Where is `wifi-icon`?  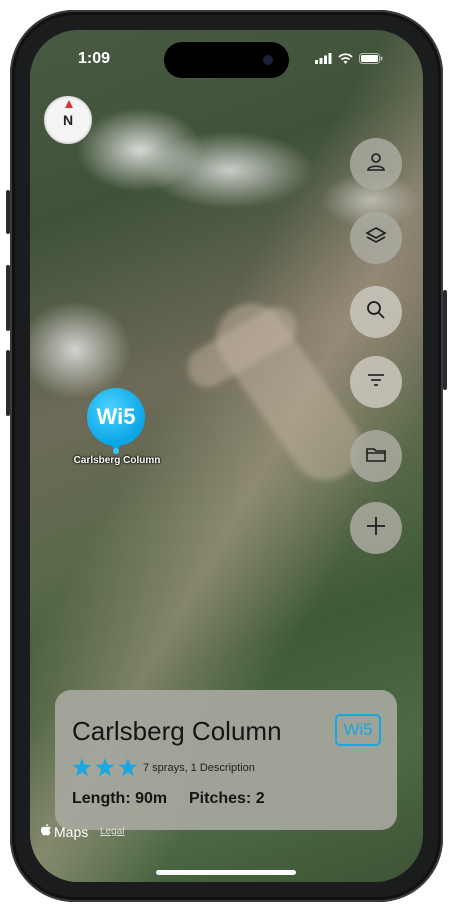
wifi-icon is located at coordinates (345, 60).